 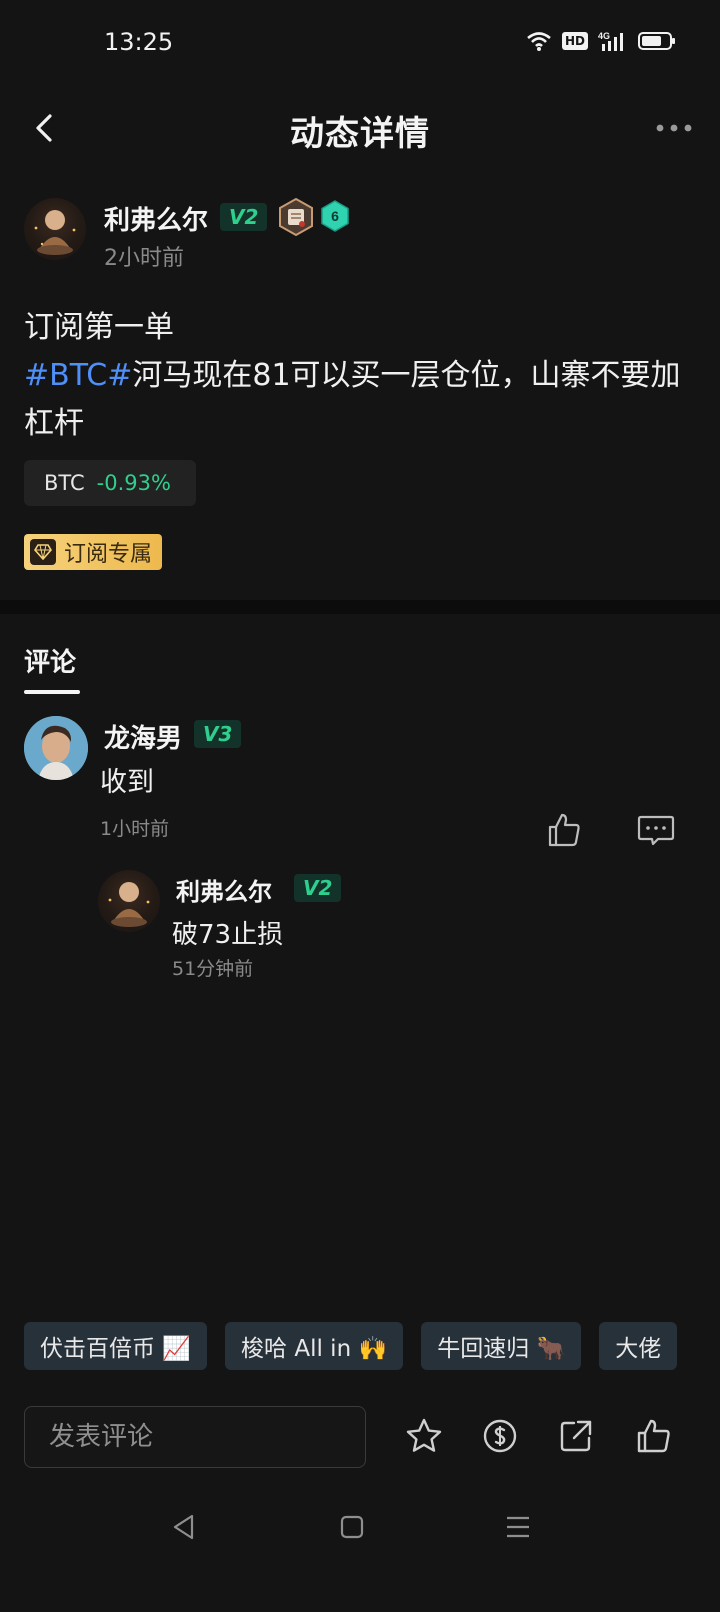 I want to click on wifi-icon, so click(x=539, y=41).